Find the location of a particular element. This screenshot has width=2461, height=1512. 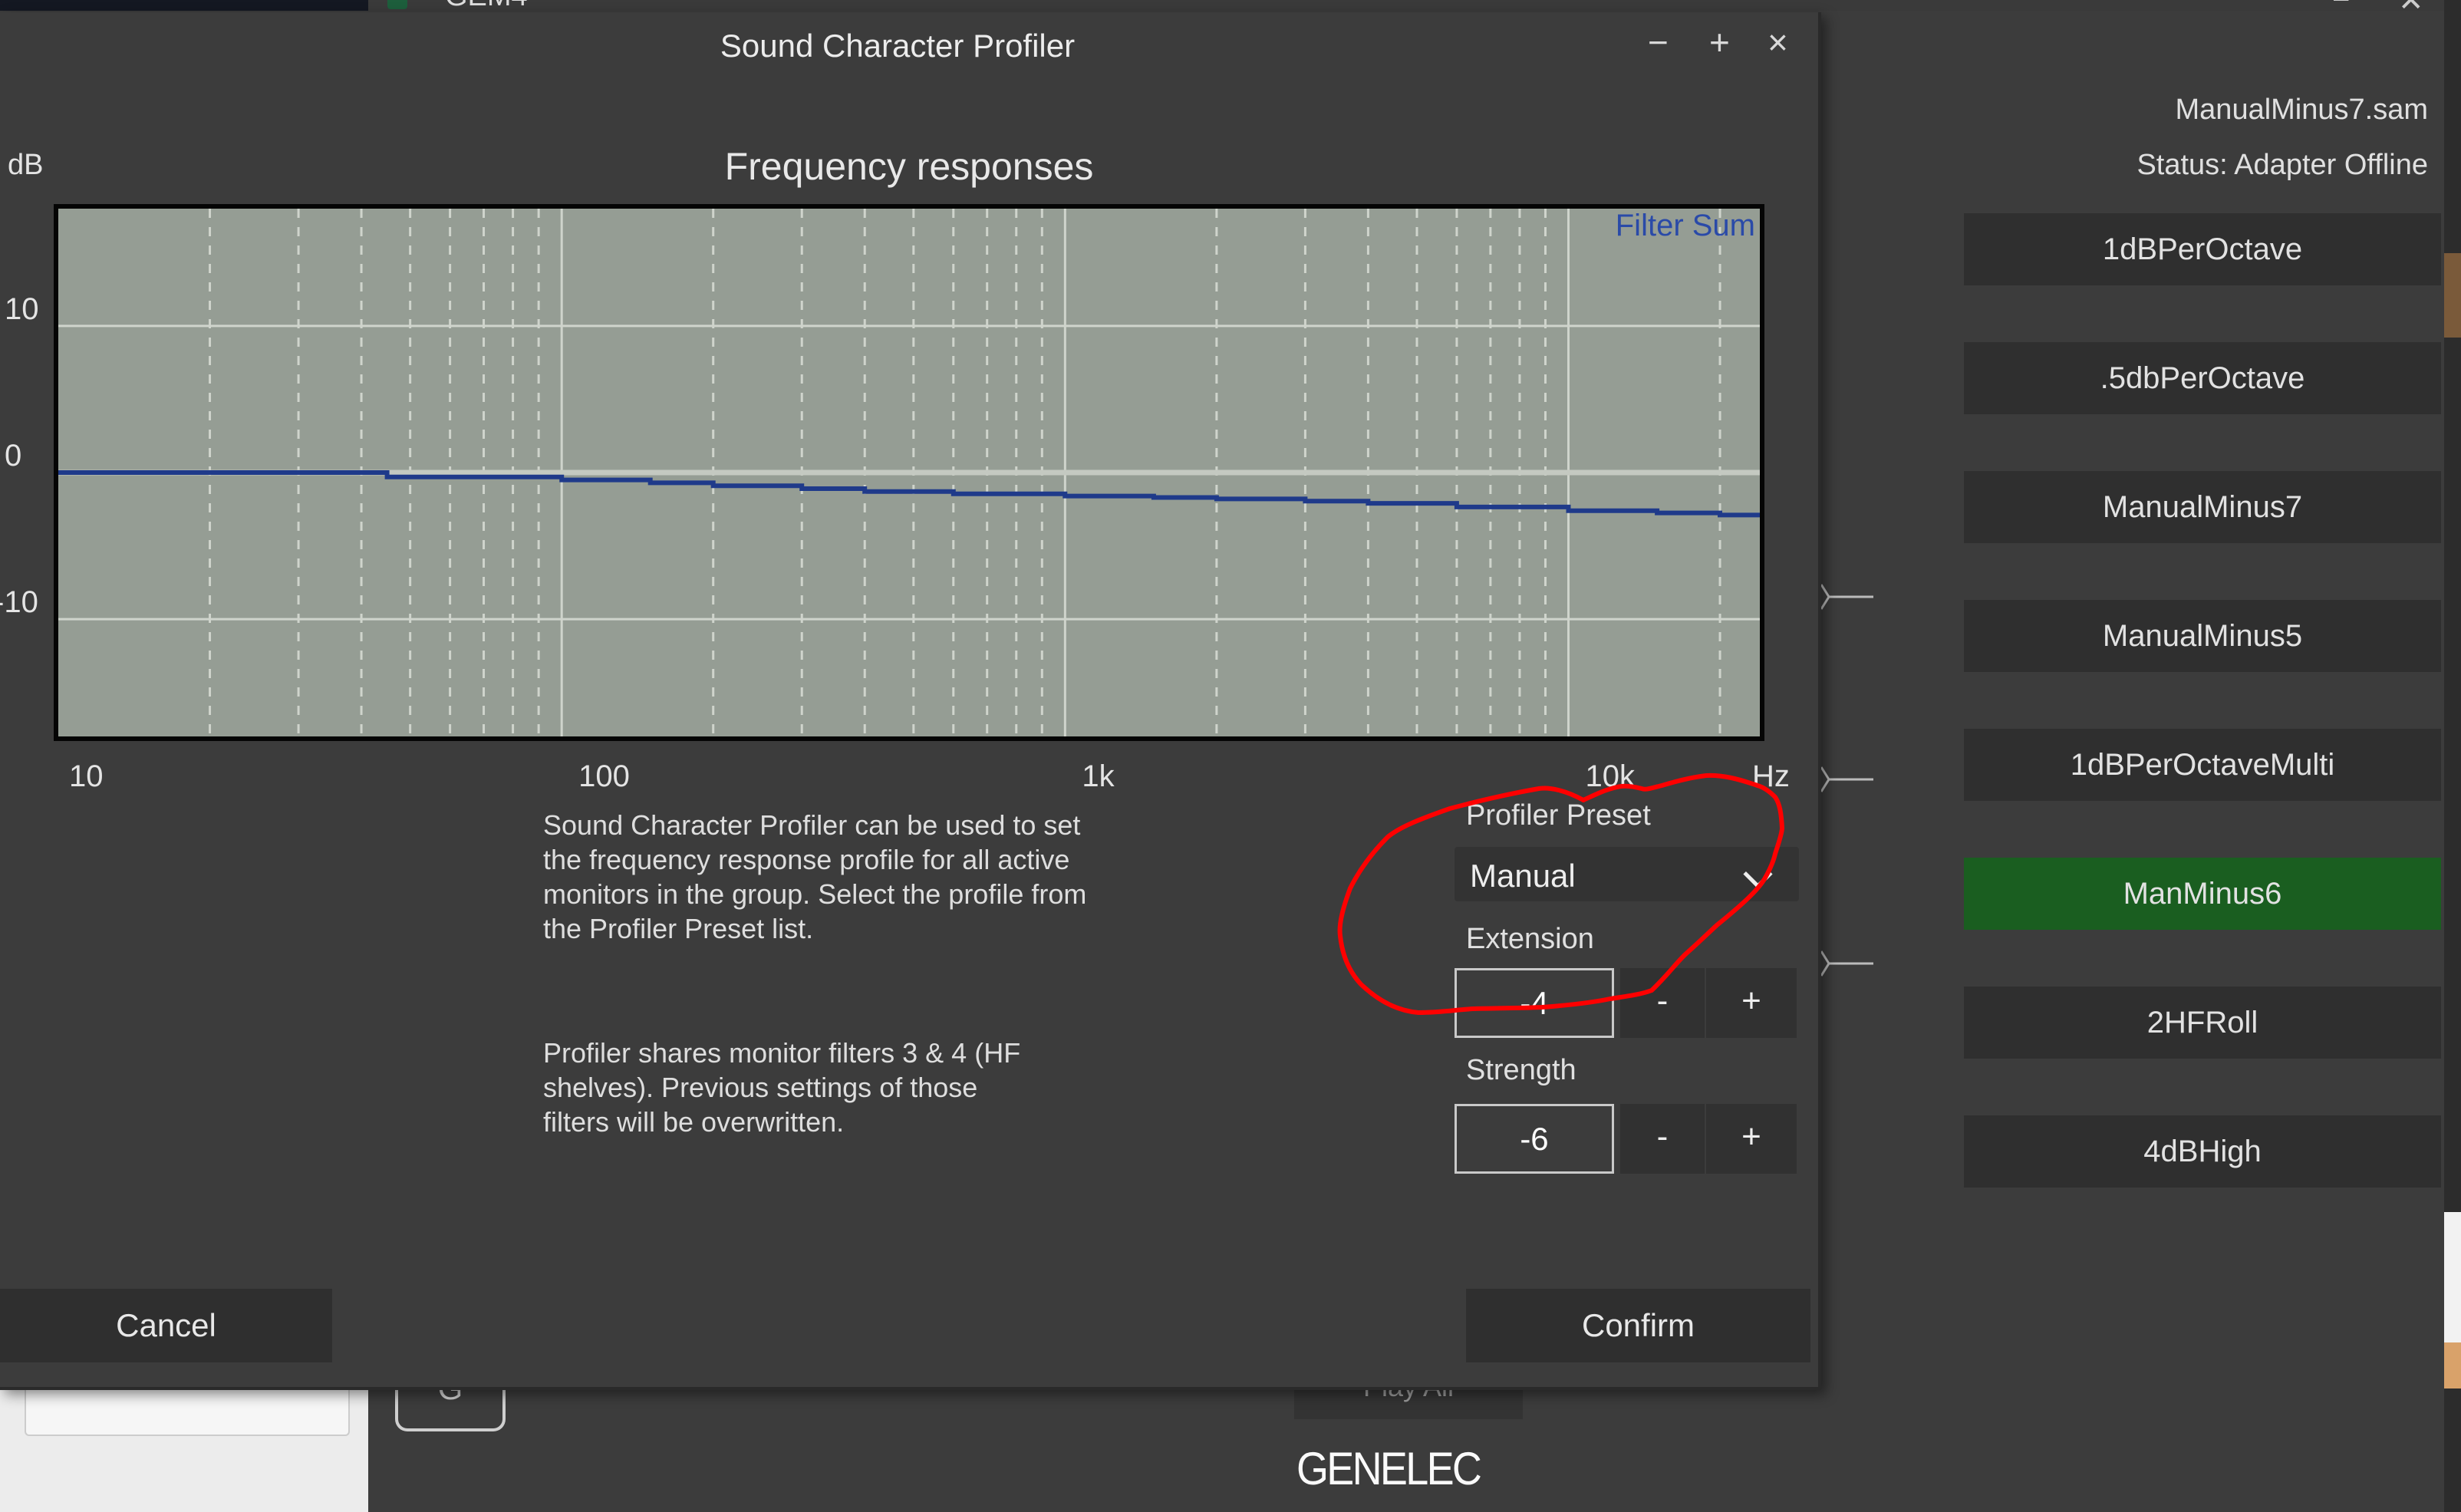

y-tick-label: -10 is located at coordinates (19, 602).